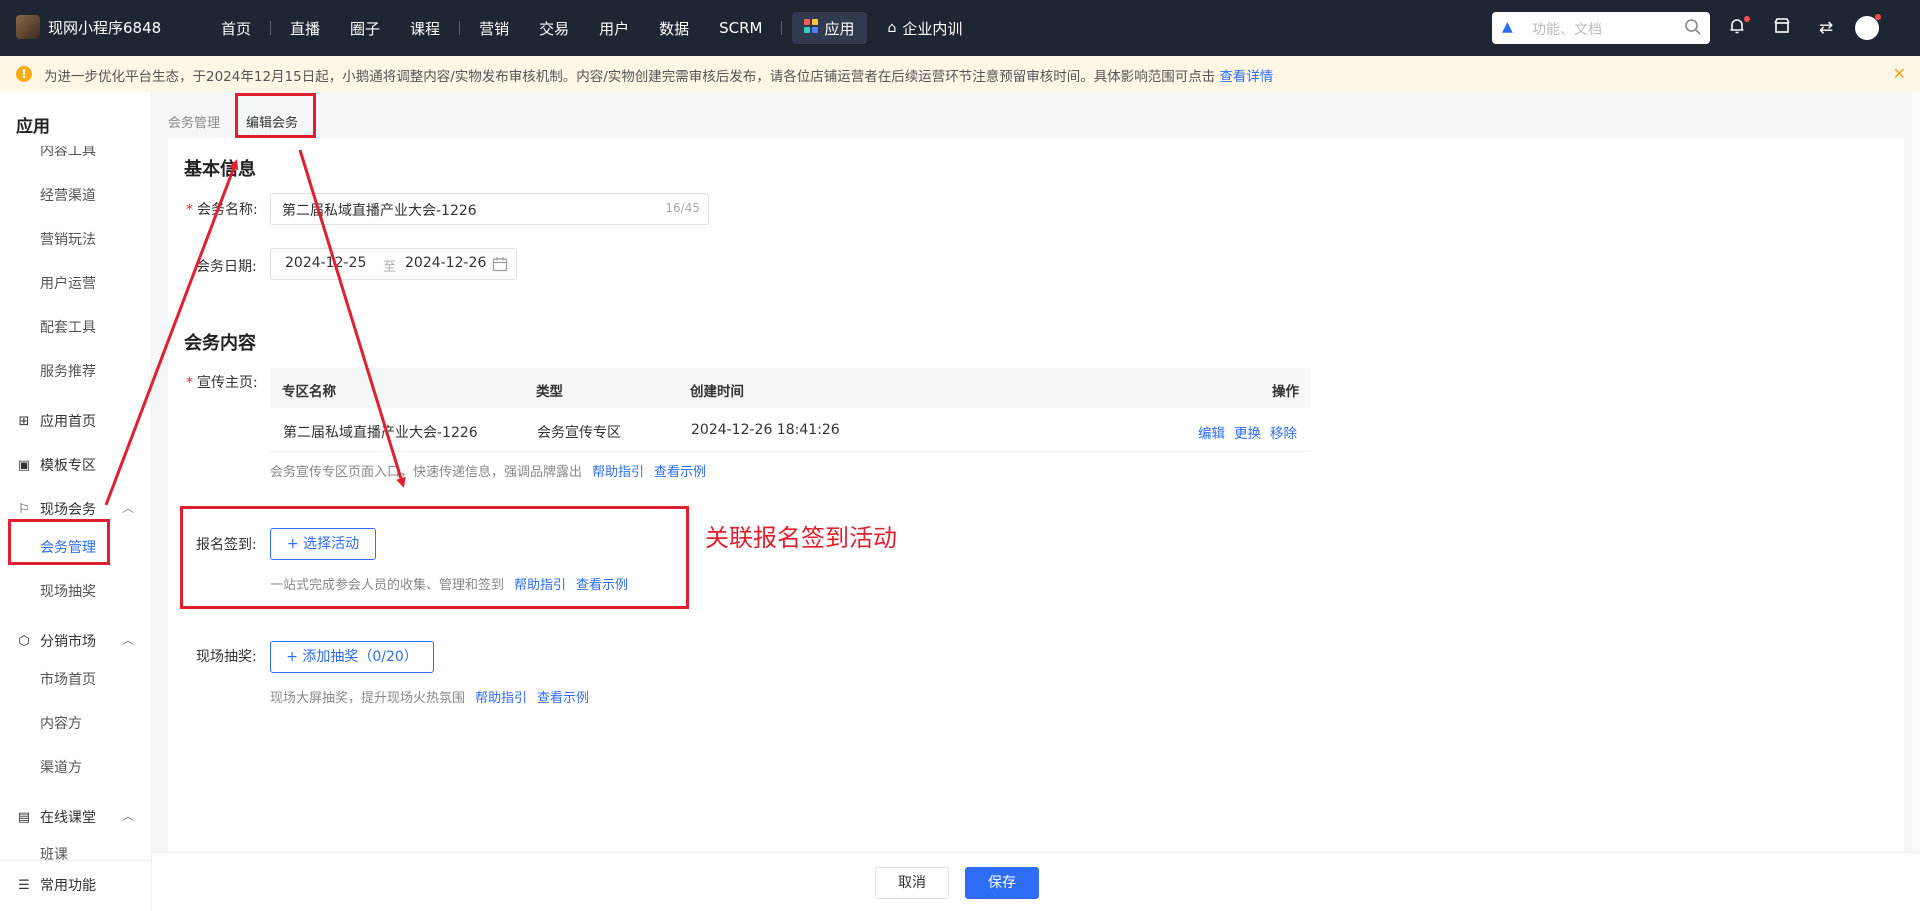 Image resolution: width=1920 pixels, height=911 pixels. I want to click on date-start: 2024-12-25, so click(325, 263).